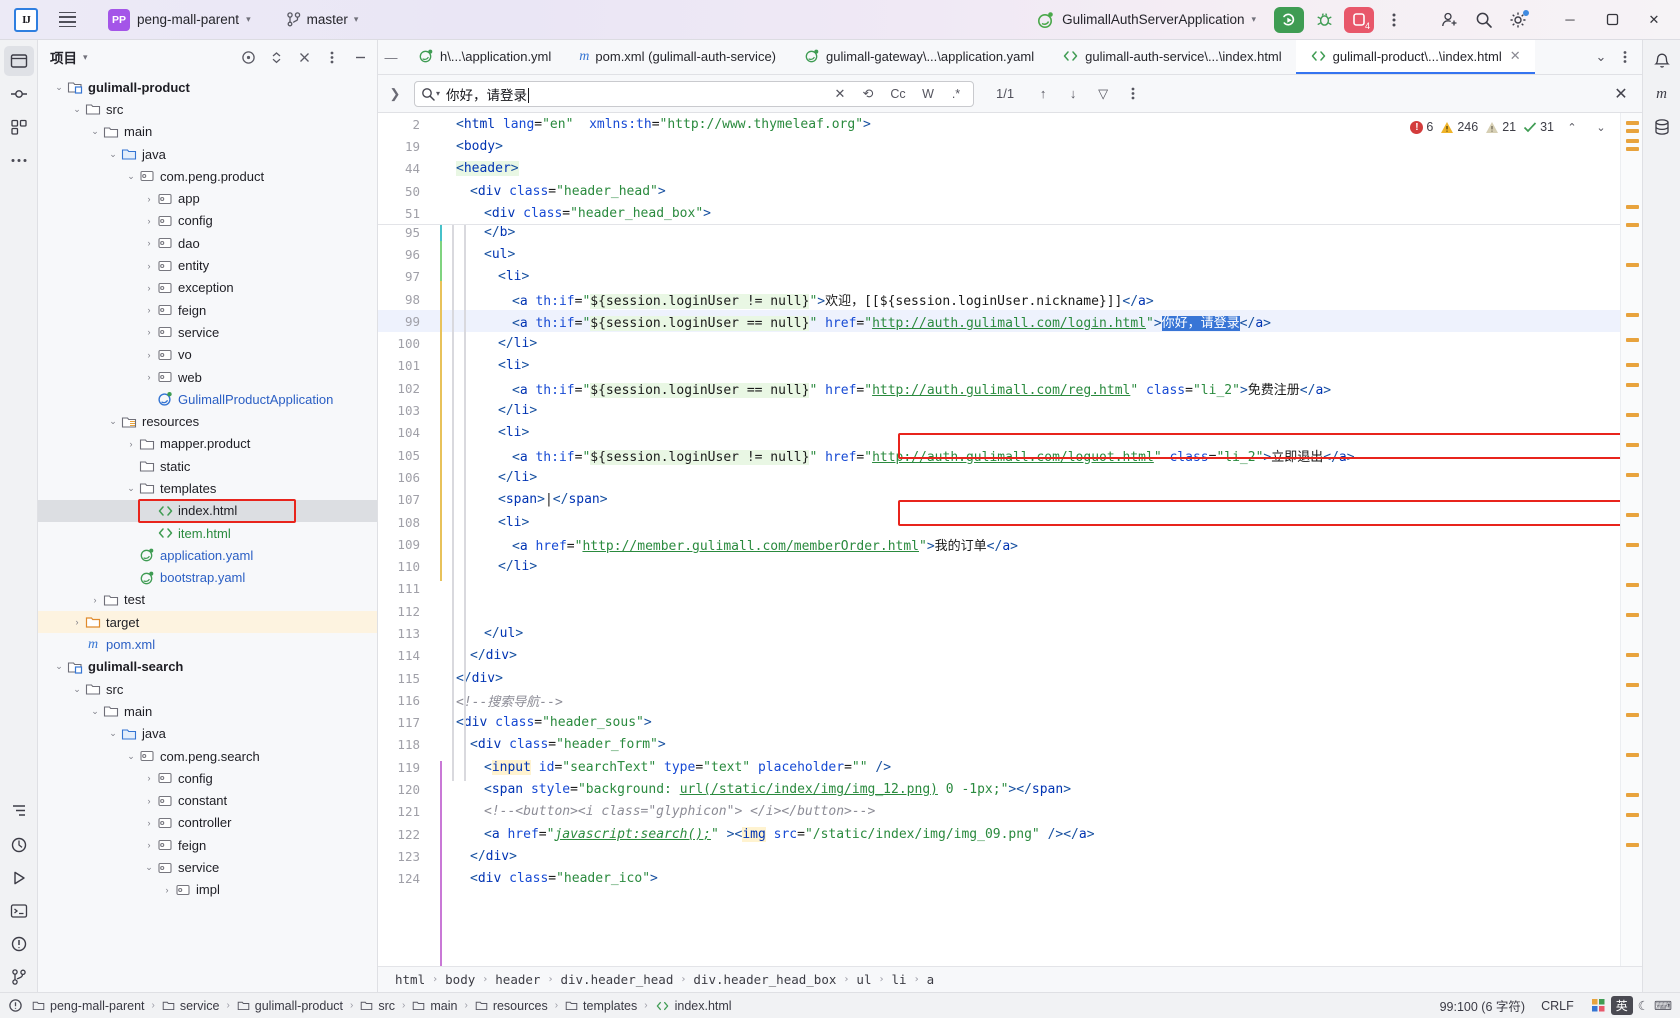 Image resolution: width=1680 pixels, height=1018 pixels. Describe the element at coordinates (207, 87) in the screenshot. I see `tree-node-gulimall-product: ⌄ gulimall-product` at that location.